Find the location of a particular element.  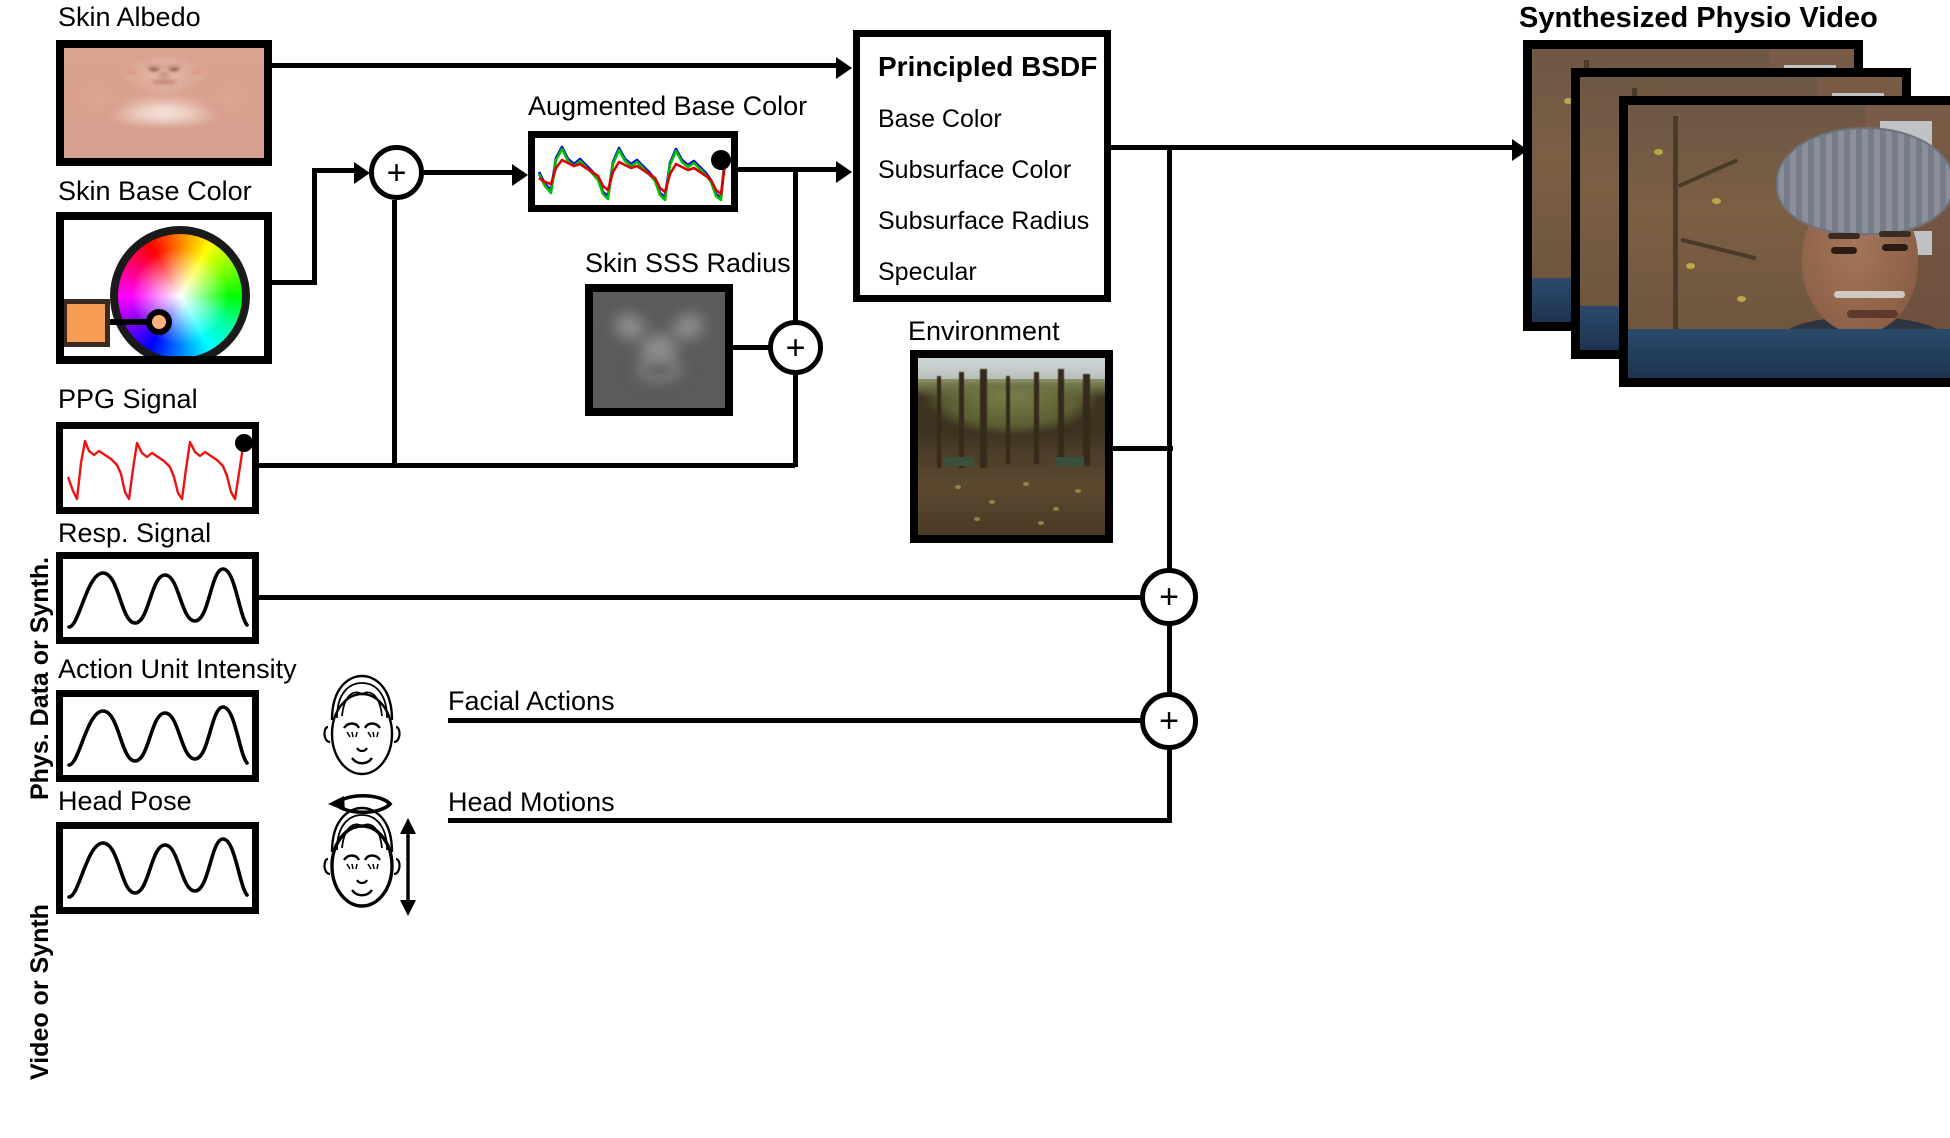

group-label-video-synth: Video or Synth is located at coordinates (40, 992).